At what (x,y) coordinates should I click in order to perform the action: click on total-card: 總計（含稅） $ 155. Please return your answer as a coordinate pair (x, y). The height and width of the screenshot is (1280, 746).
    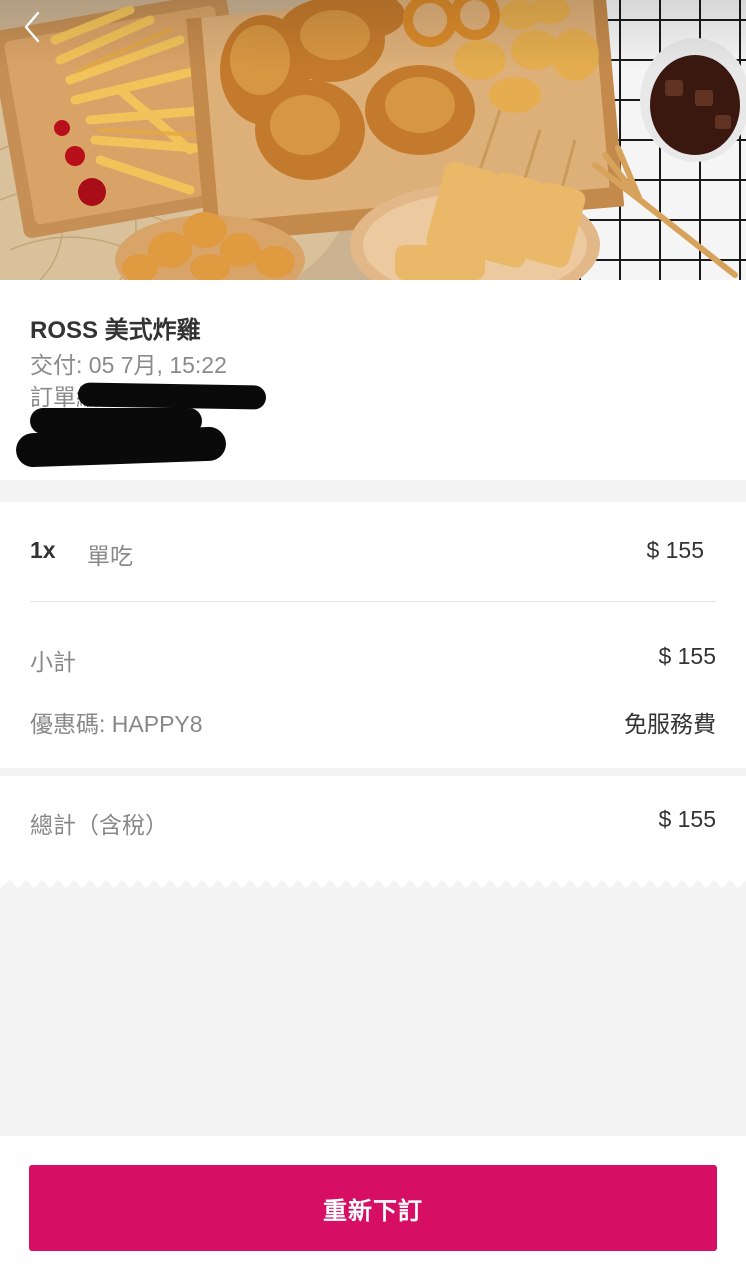
    Looking at the image, I should click on (373, 828).